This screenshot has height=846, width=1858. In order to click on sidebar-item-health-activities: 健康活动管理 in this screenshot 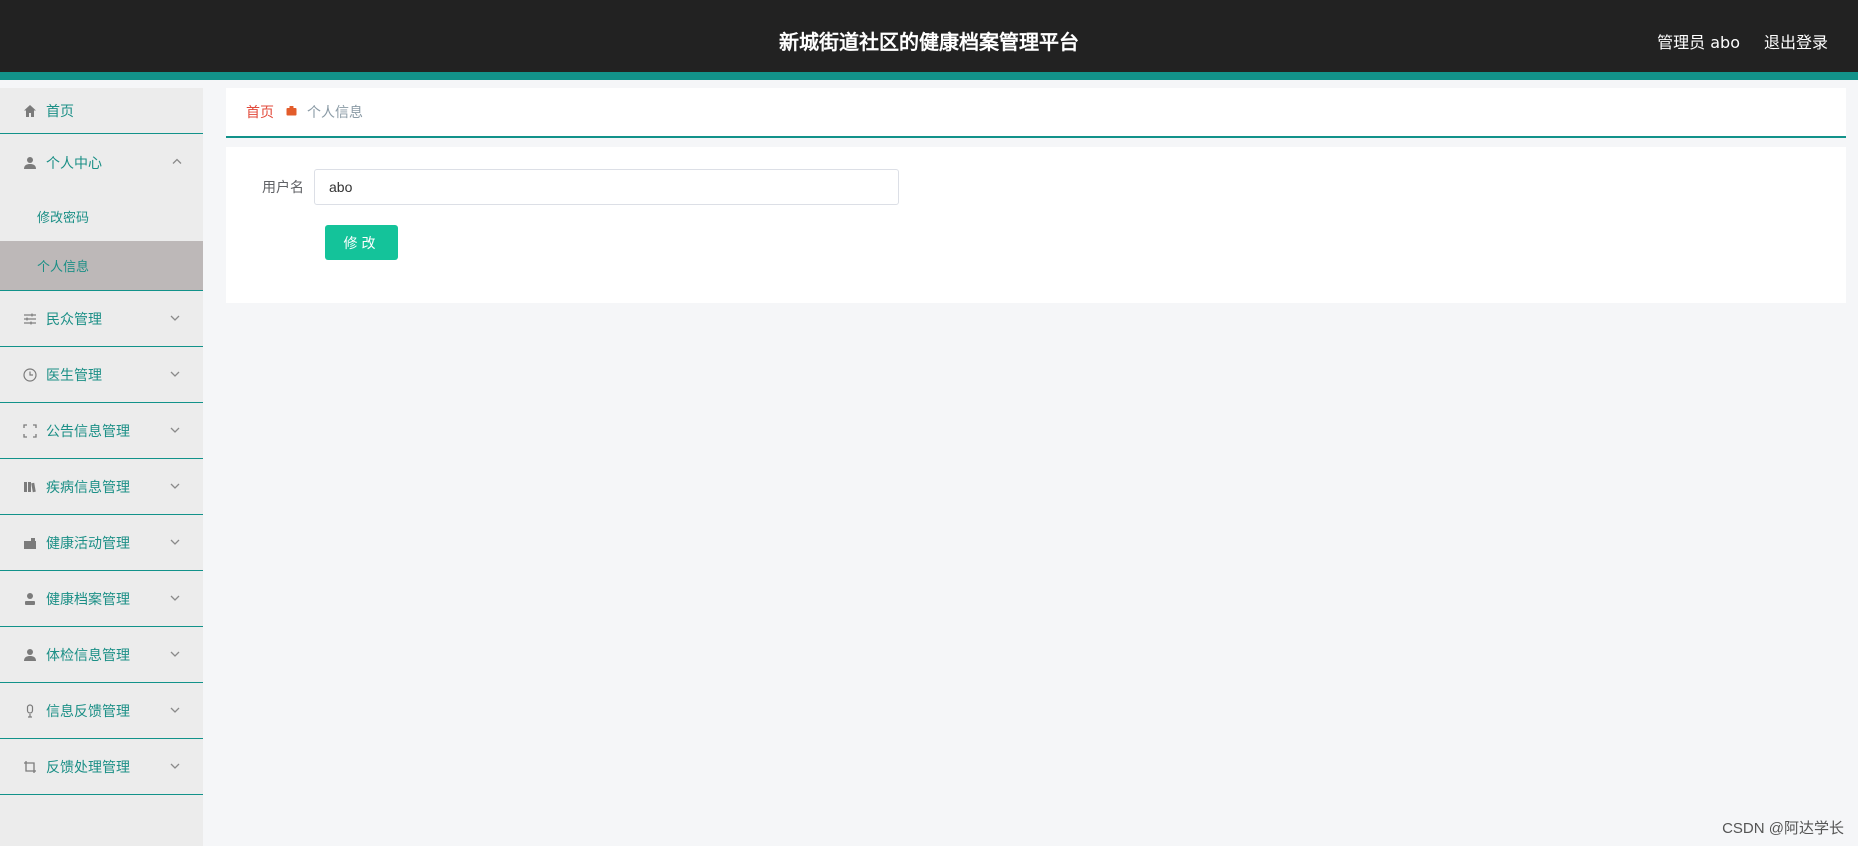, I will do `click(101, 543)`.